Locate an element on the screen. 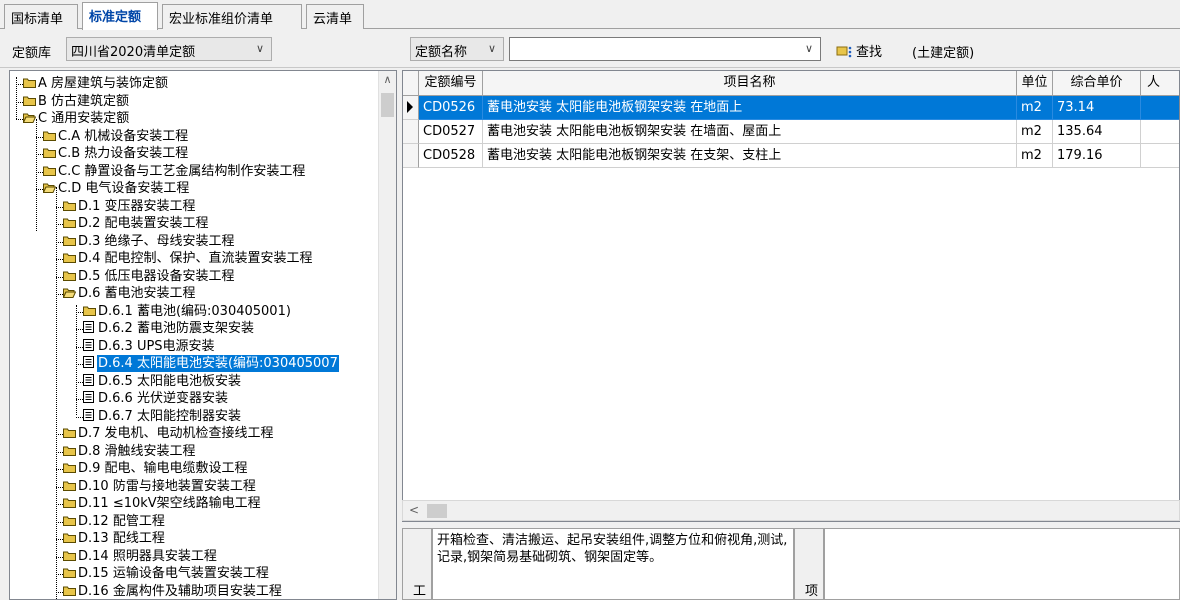  tree-node: D.16 金属构件及辅助项目安装工程 is located at coordinates (173, 591).